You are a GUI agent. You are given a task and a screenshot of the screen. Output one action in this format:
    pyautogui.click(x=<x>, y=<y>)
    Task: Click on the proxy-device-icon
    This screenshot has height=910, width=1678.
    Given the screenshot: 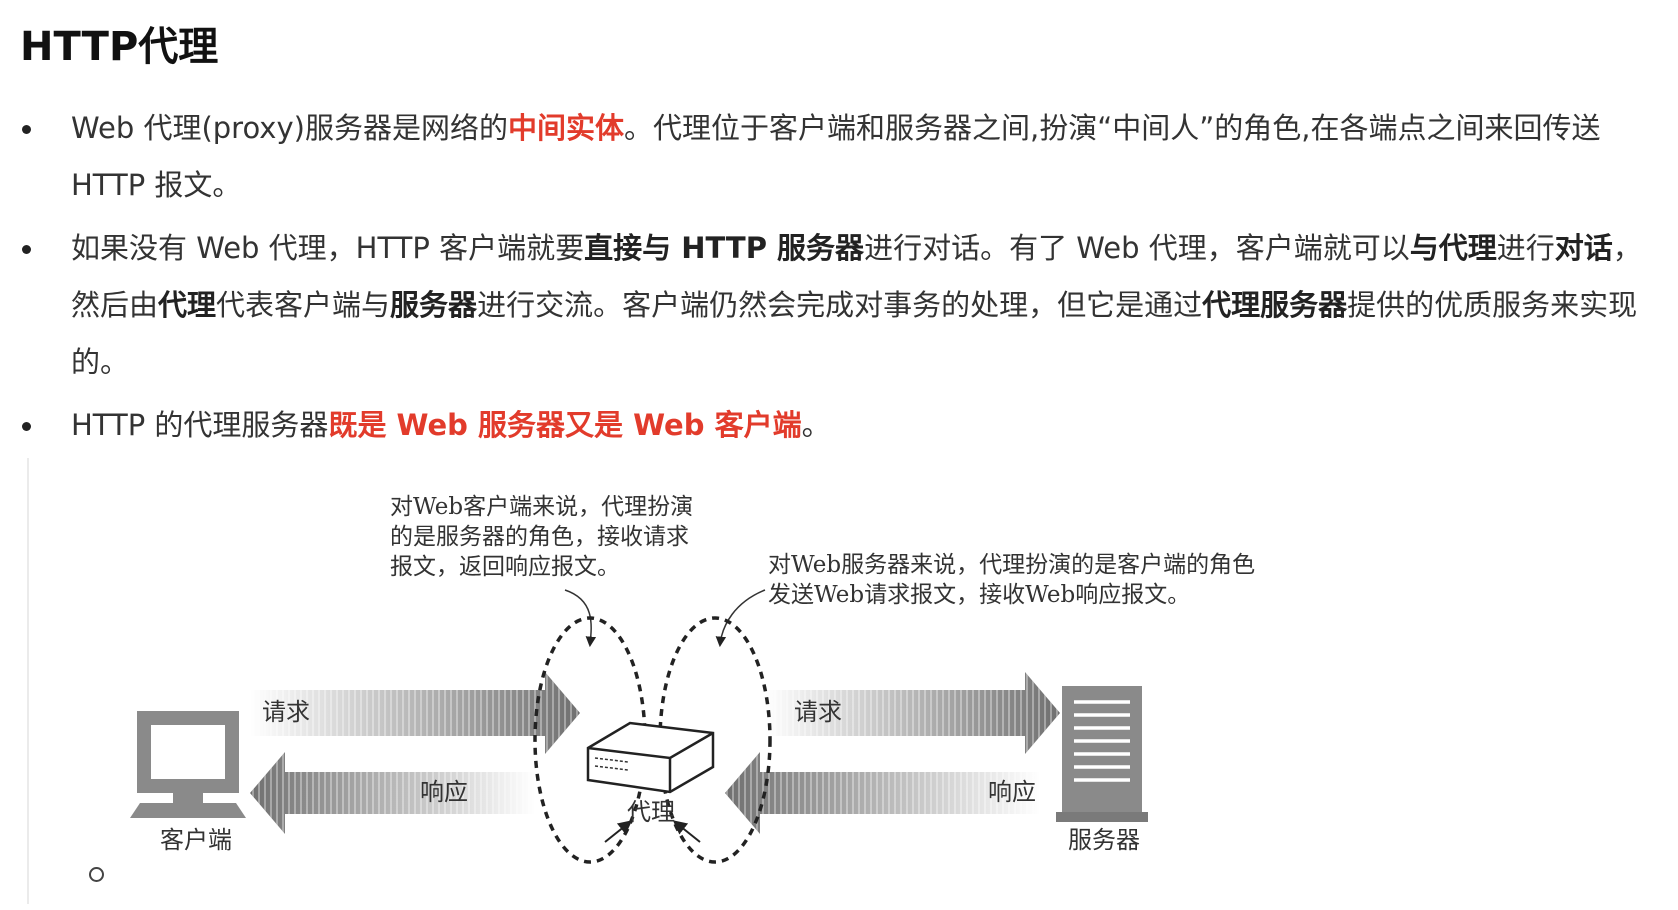 What is the action you would take?
    pyautogui.click(x=650, y=757)
    